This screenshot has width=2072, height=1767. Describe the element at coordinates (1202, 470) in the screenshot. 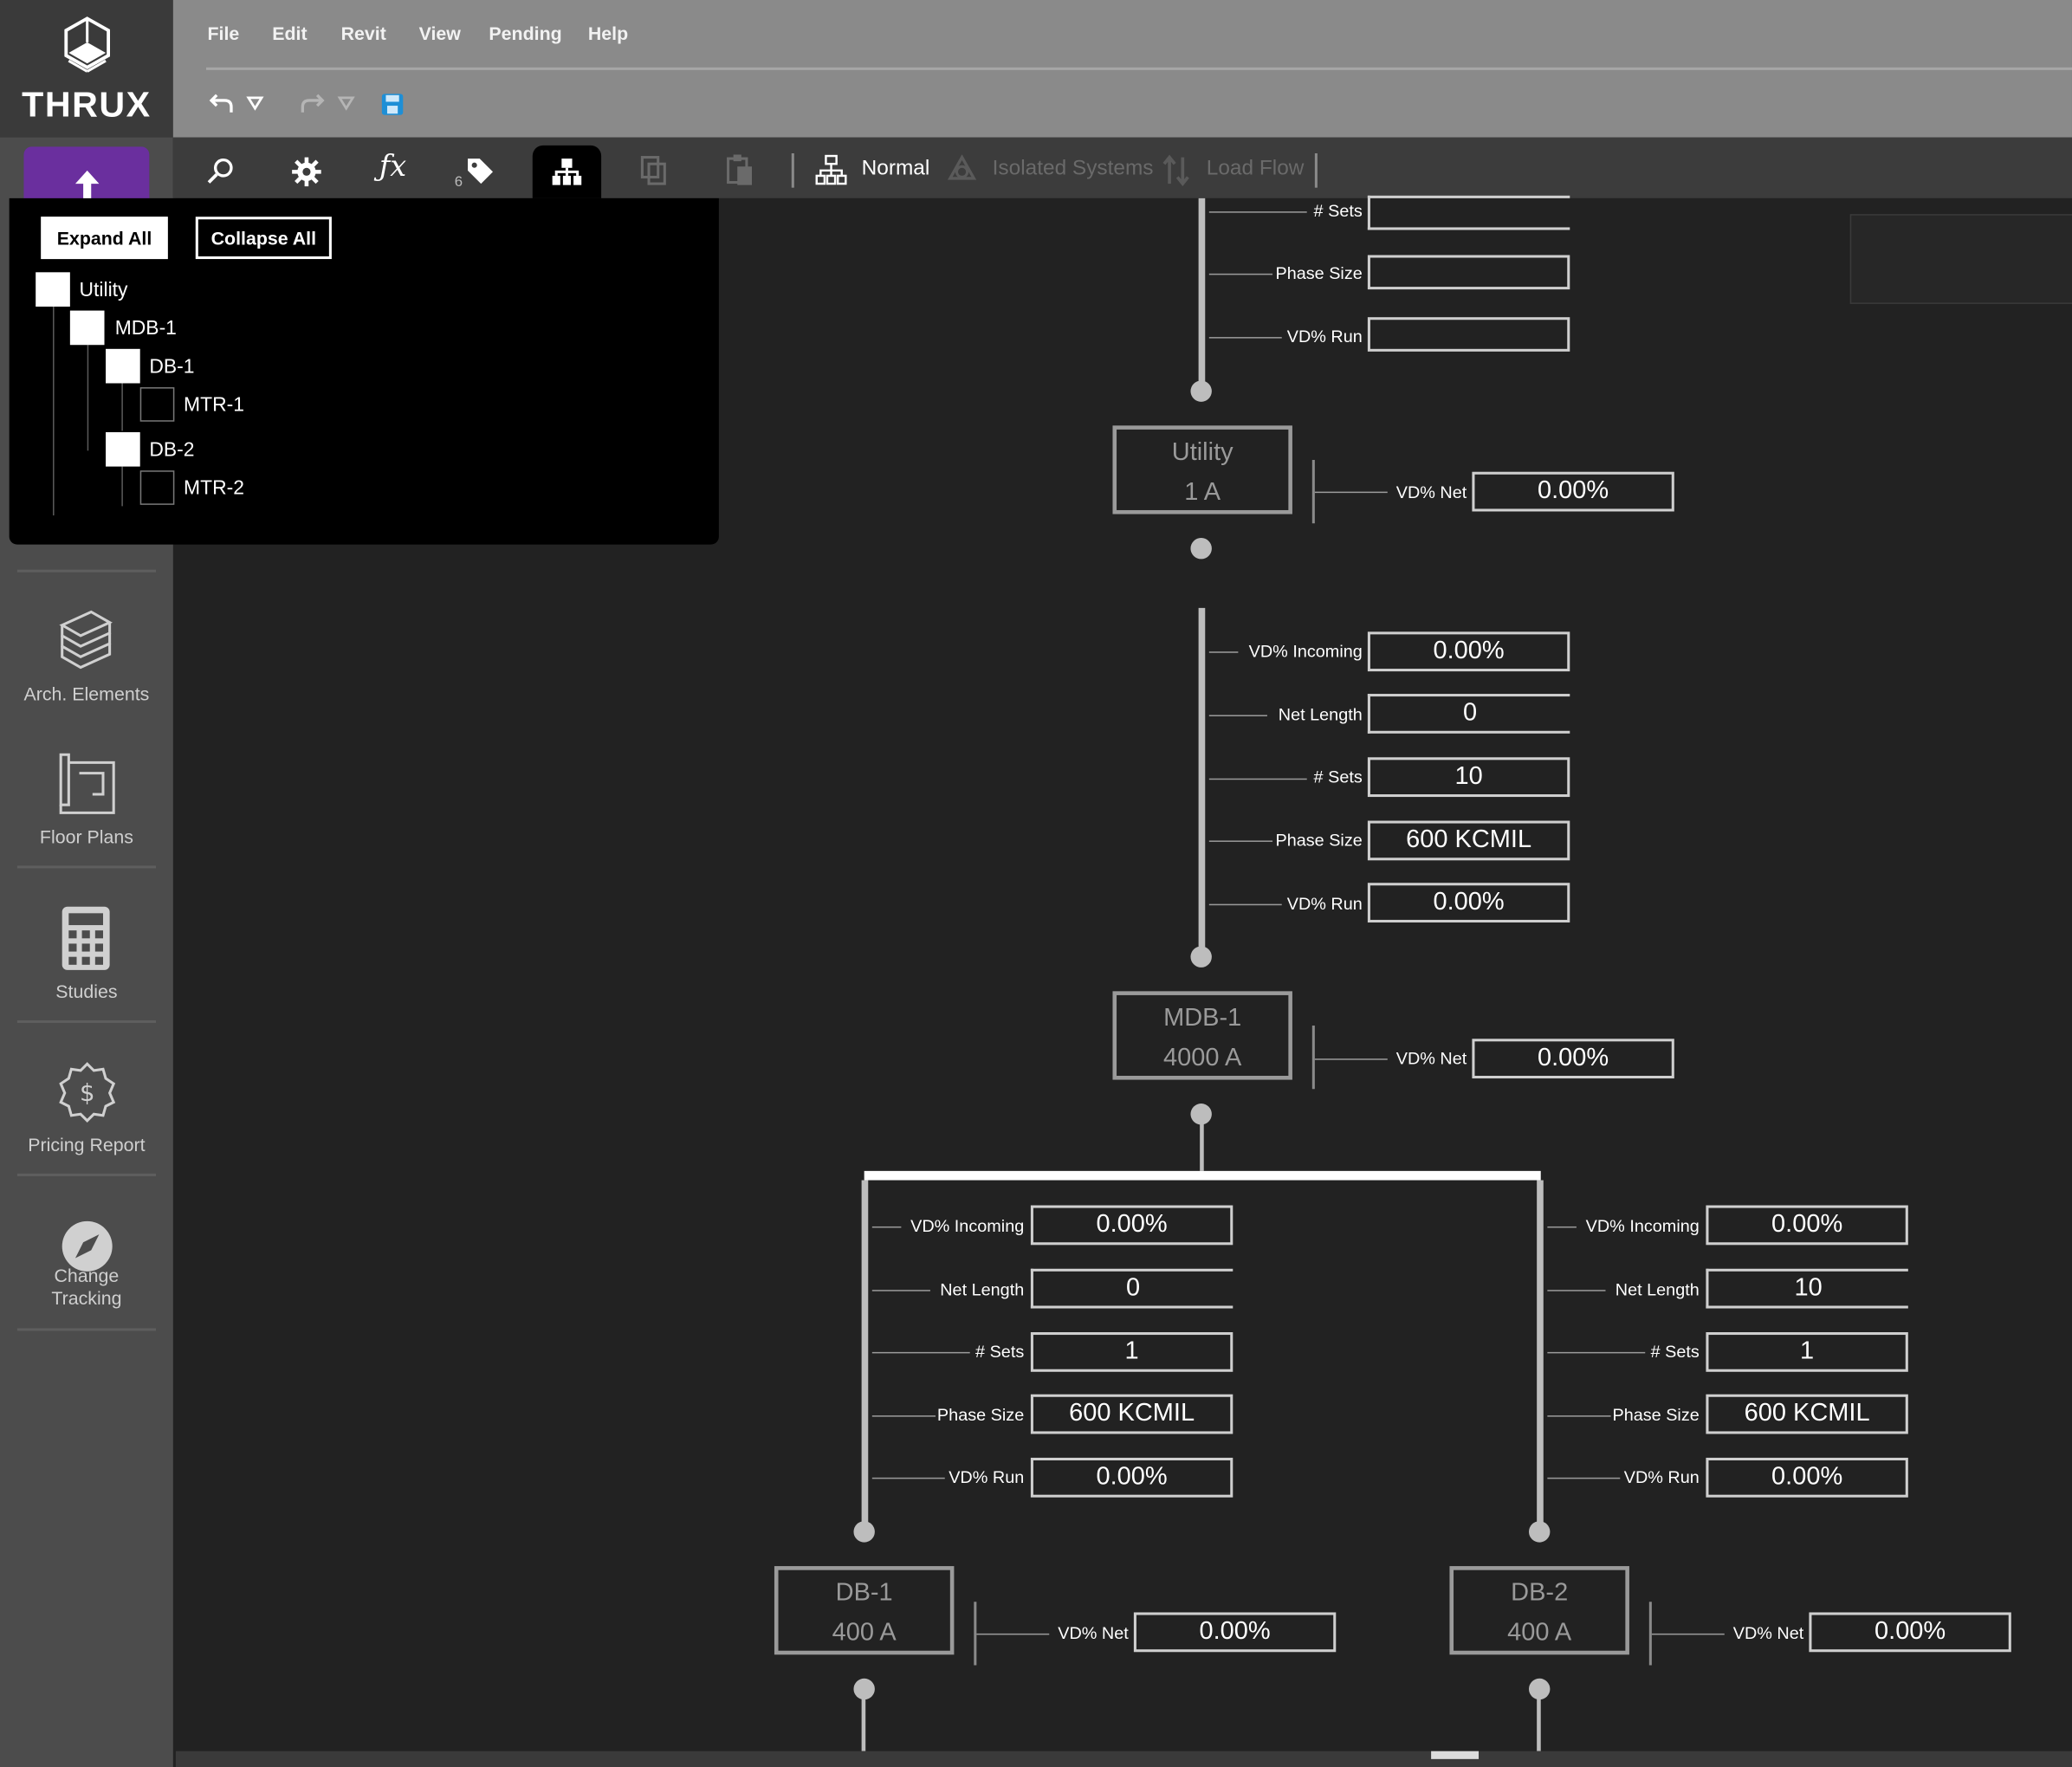

I see `utility-node: Utility 1 A` at that location.